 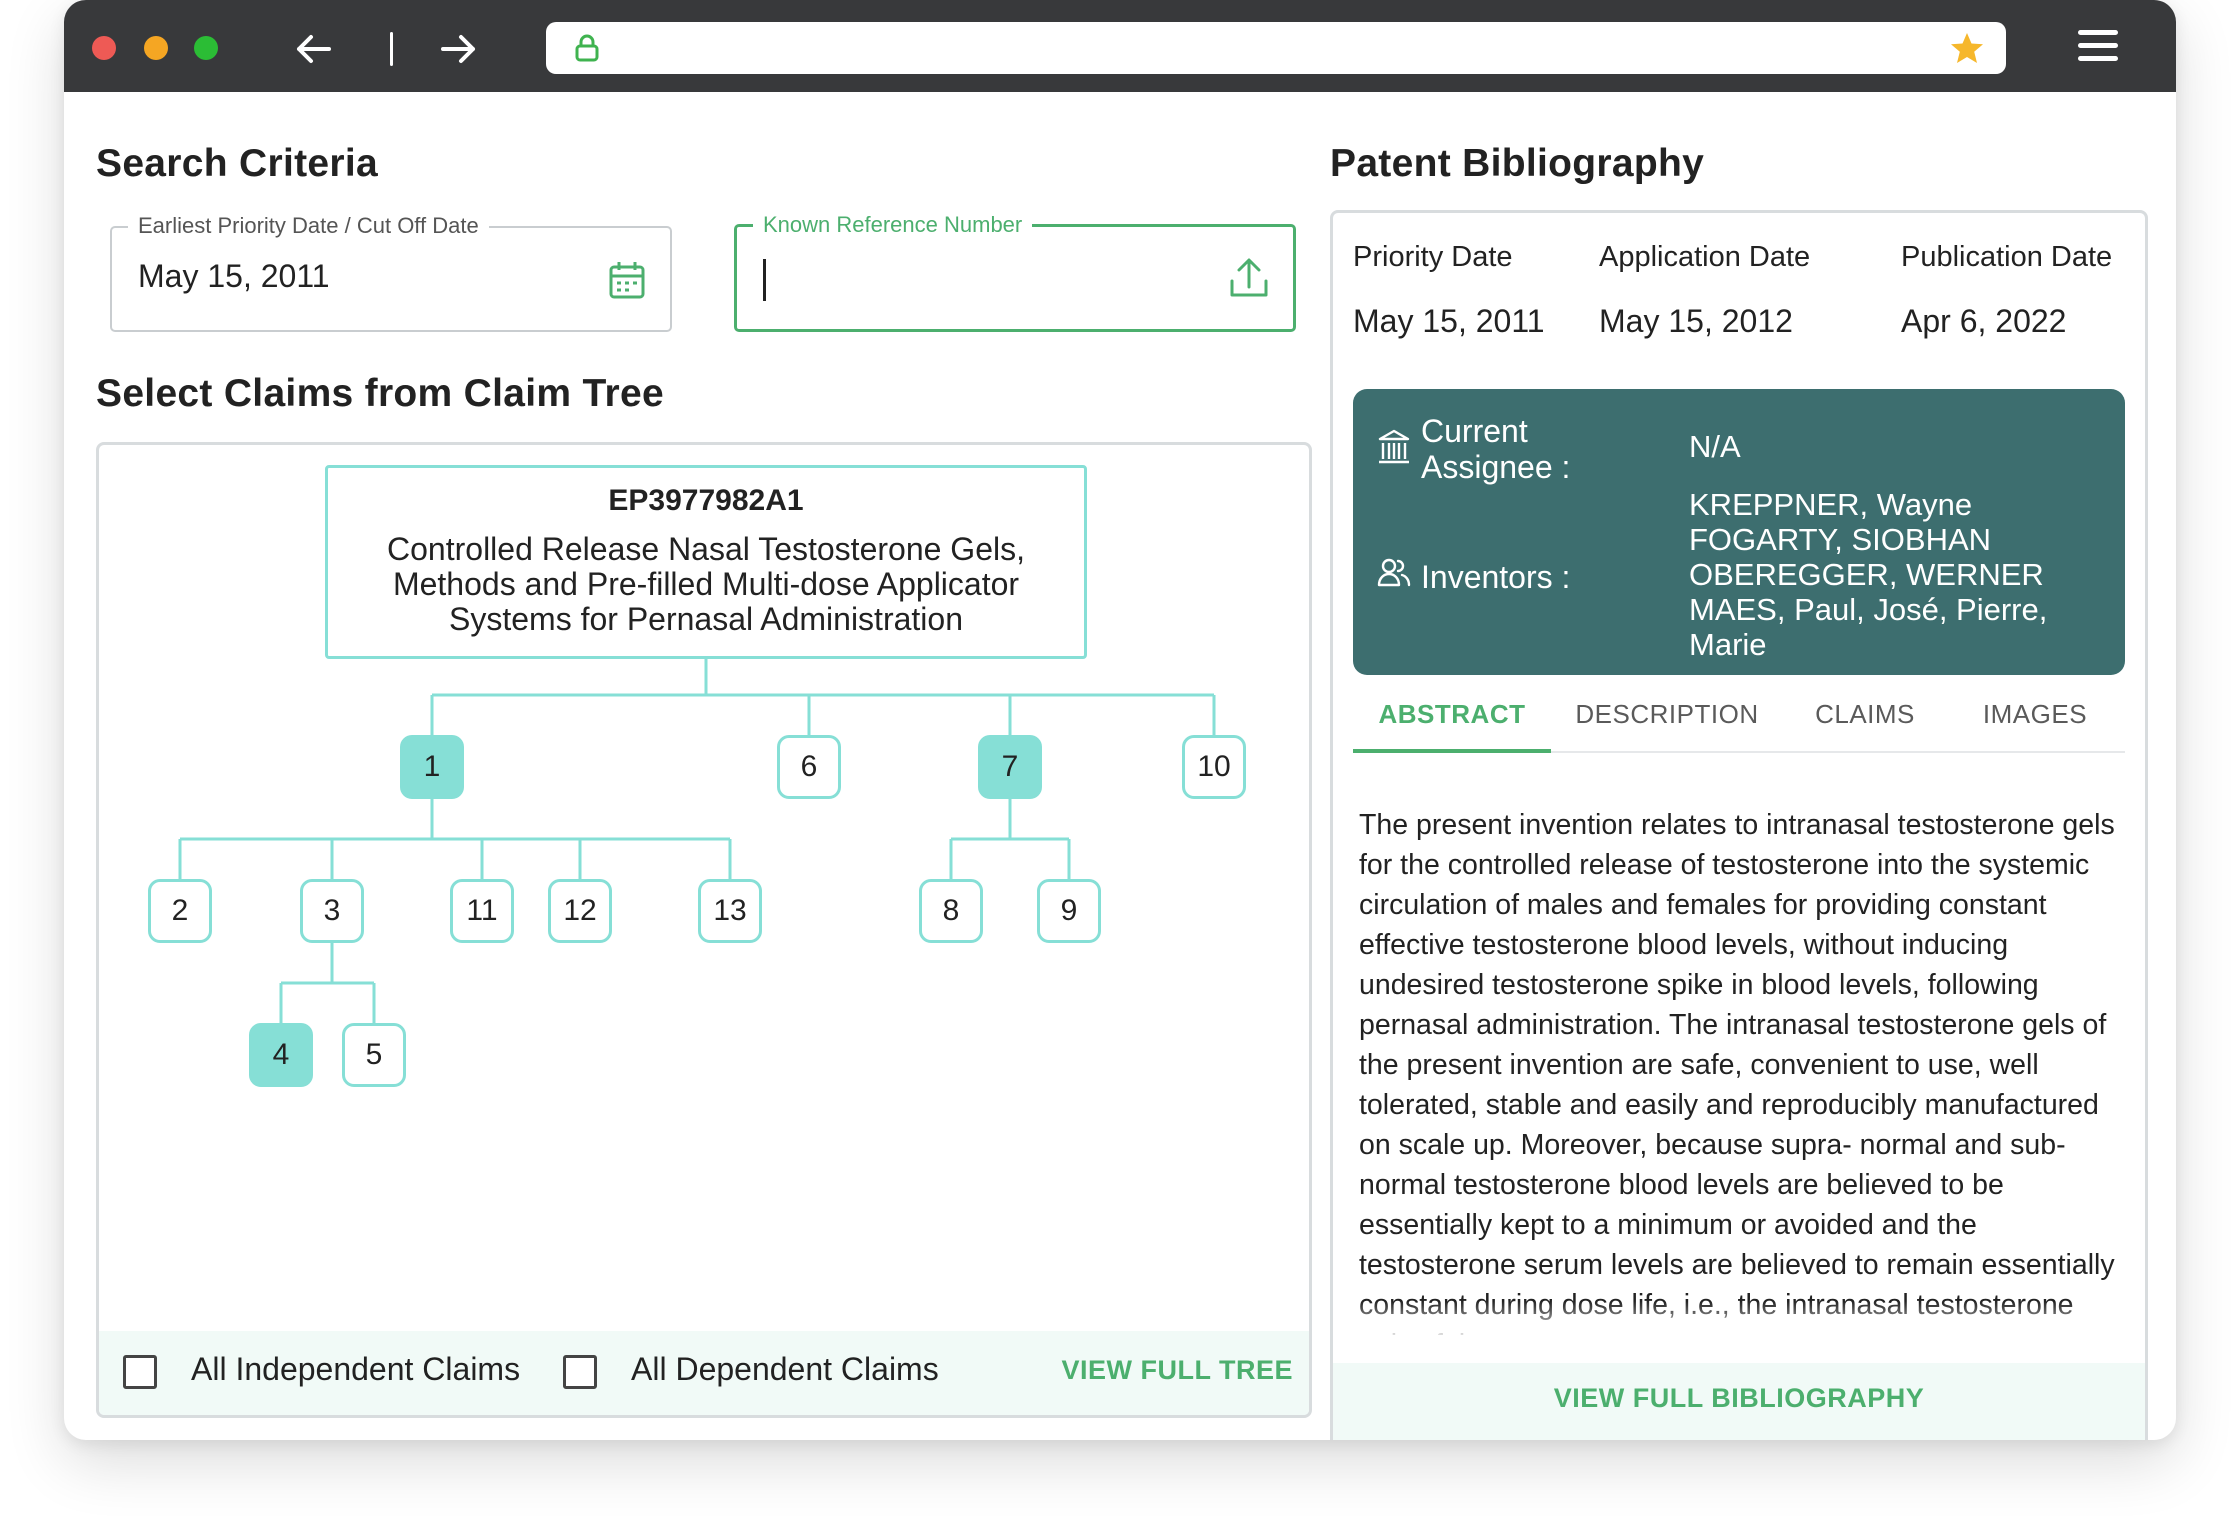 I want to click on priority-date-label: Earliest Priority Date / Cut Off Date, so click(x=308, y=226).